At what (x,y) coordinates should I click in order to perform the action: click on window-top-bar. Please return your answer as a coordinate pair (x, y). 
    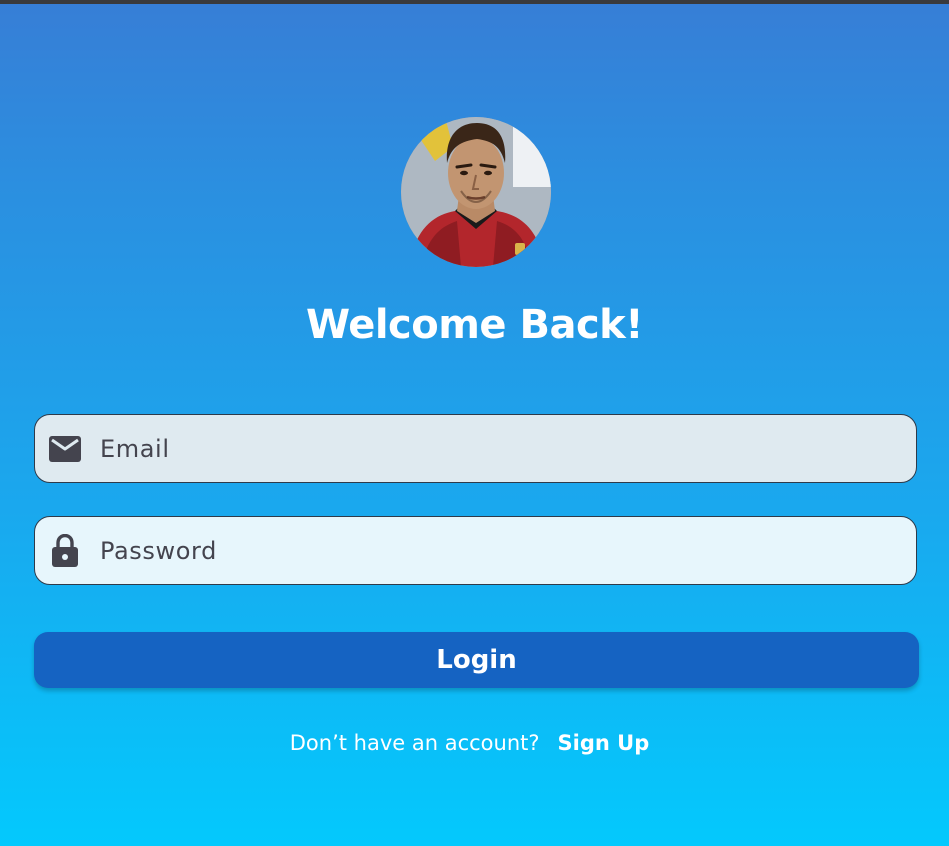
    Looking at the image, I should click on (474, 2).